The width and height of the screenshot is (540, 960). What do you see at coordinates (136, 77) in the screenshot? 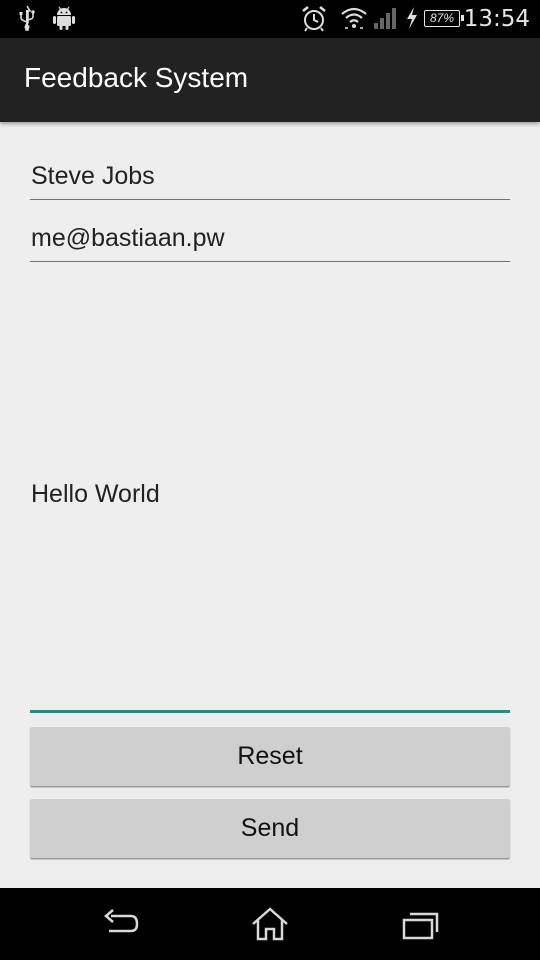
I see `app-title: Feedback System` at bounding box center [136, 77].